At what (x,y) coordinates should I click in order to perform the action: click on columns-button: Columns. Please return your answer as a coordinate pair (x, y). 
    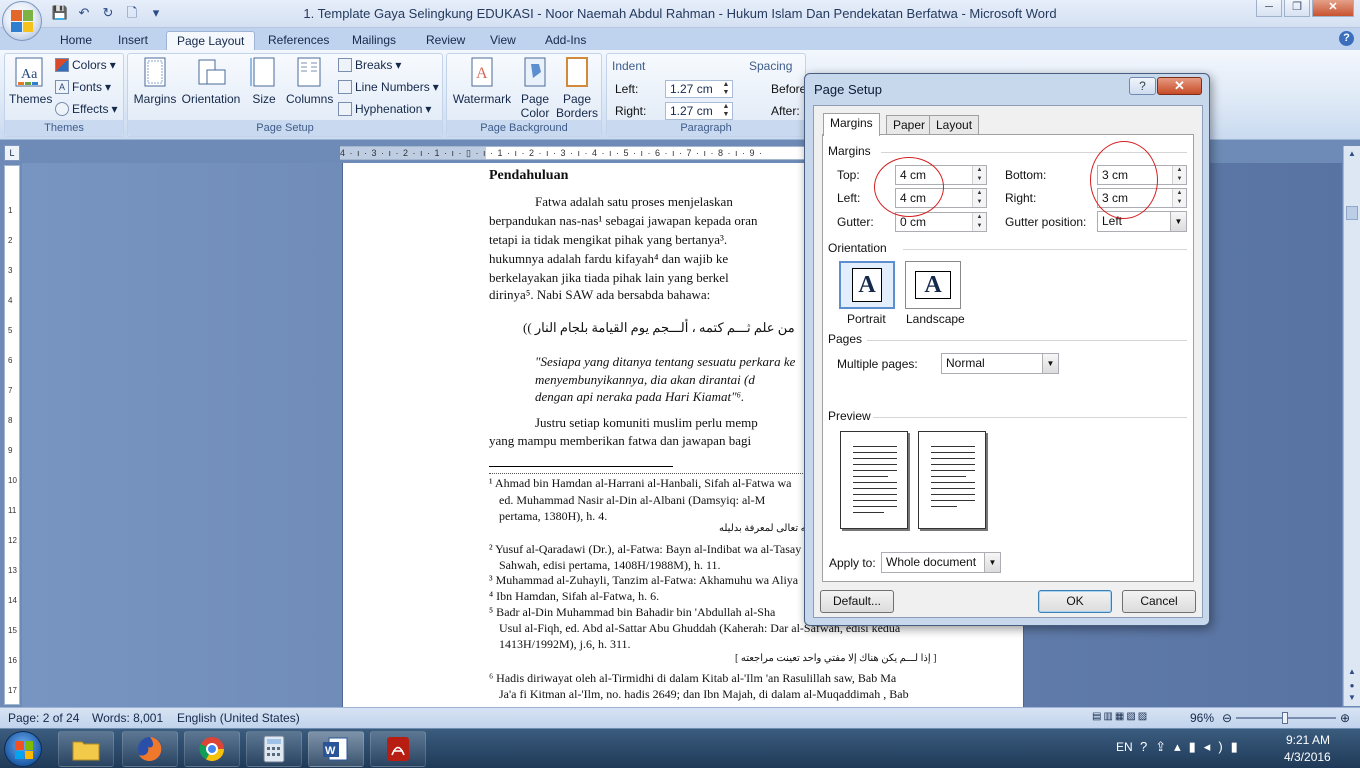
    Looking at the image, I should click on (309, 81).